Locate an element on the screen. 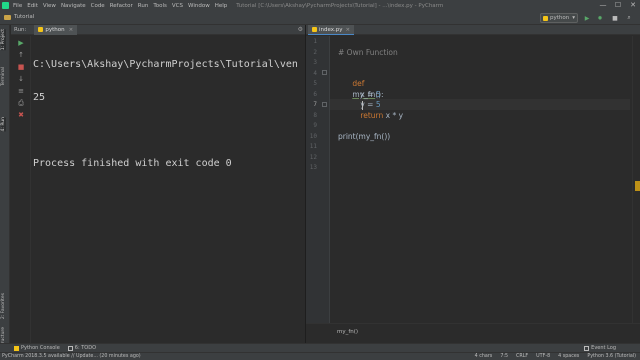 This screenshot has width=640, height=360. code-line-def: def my_fn(): is located at coordinates (360, 84).